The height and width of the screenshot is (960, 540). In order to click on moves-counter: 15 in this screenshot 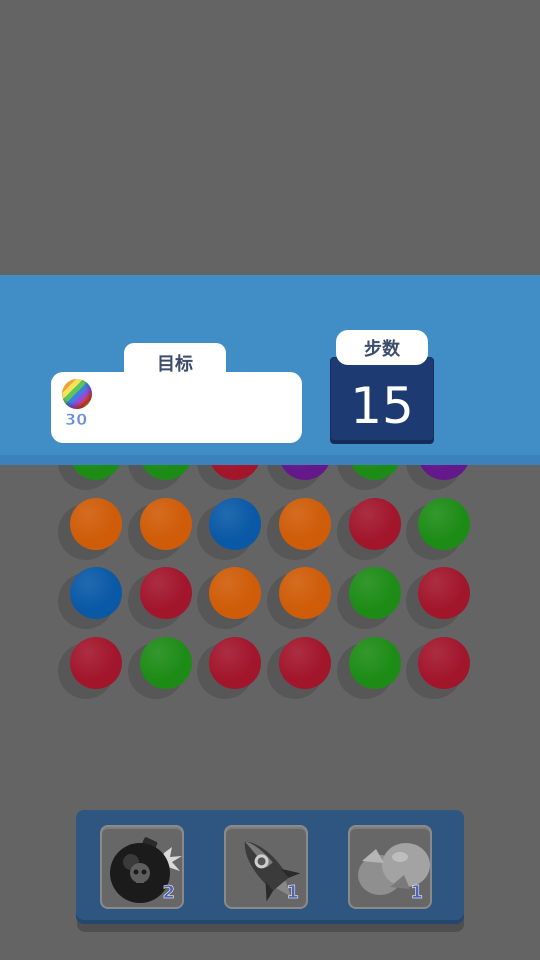, I will do `click(382, 400)`.